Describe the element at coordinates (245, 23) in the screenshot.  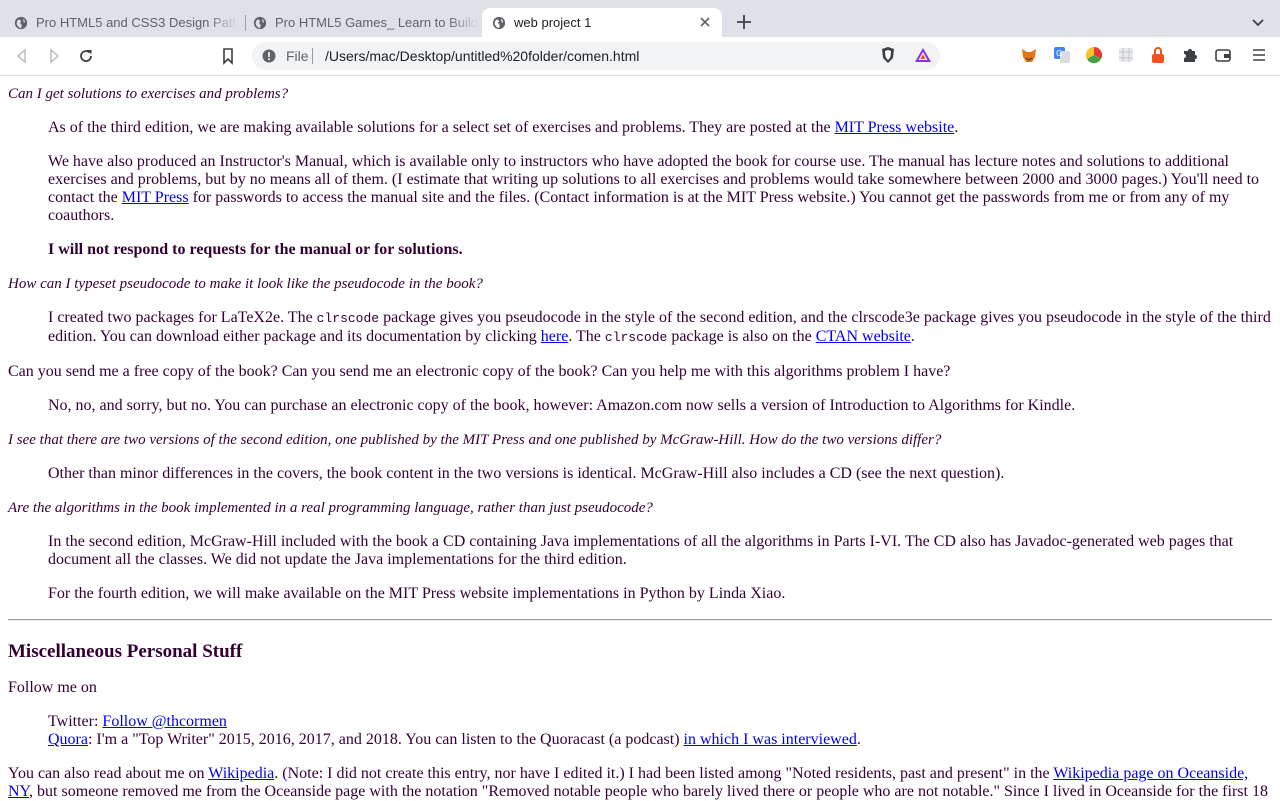
I see `tab-separator` at that location.